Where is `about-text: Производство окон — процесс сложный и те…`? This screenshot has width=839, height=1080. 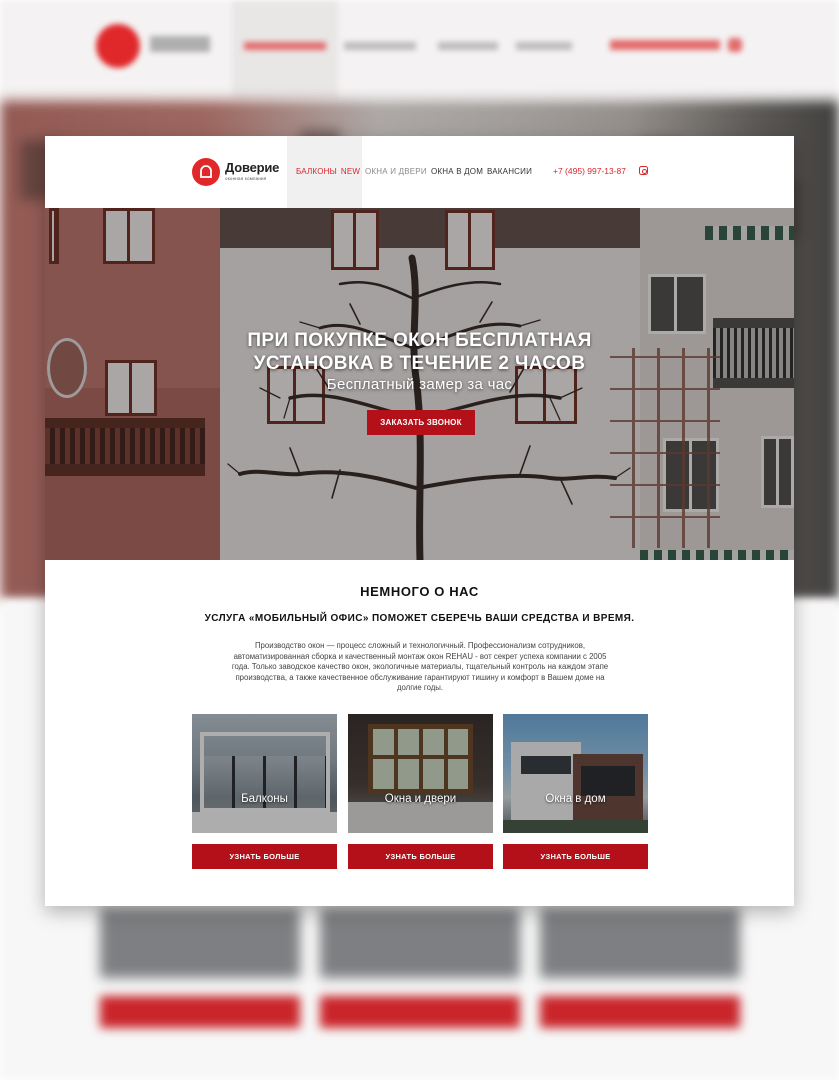
about-text: Производство окон — процесс сложный и те… is located at coordinates (420, 667).